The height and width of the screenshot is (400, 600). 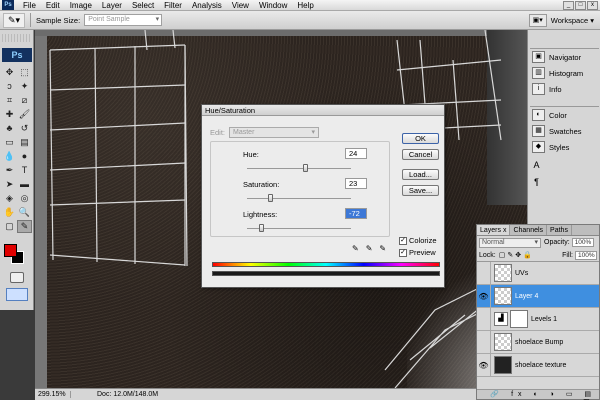 I want to click on menu-edit: Edit, so click(x=53, y=5).